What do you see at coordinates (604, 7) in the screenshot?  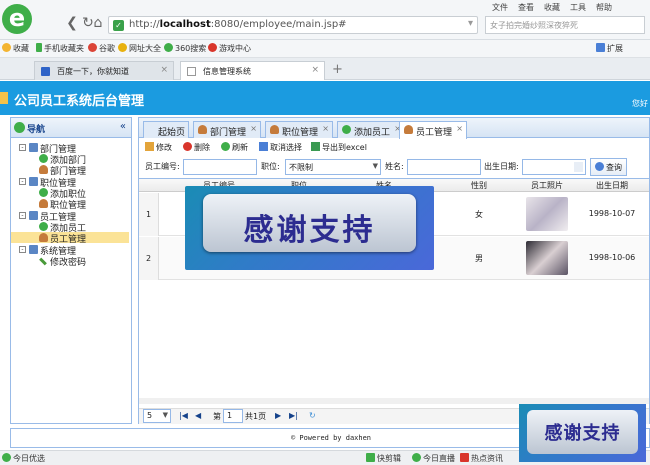 I see `menu-help: 帮助` at bounding box center [604, 7].